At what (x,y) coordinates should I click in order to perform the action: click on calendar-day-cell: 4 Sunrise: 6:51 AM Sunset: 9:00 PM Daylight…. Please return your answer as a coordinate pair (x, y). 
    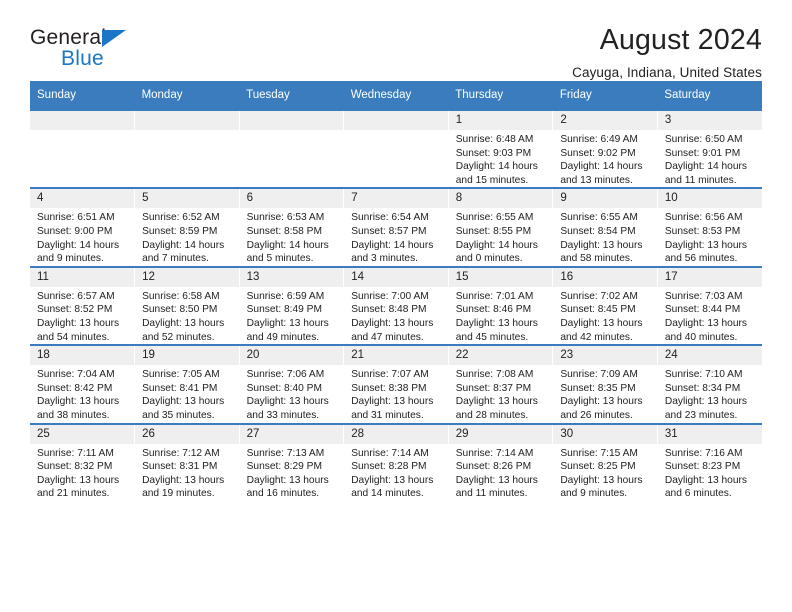
    Looking at the image, I should click on (83, 227).